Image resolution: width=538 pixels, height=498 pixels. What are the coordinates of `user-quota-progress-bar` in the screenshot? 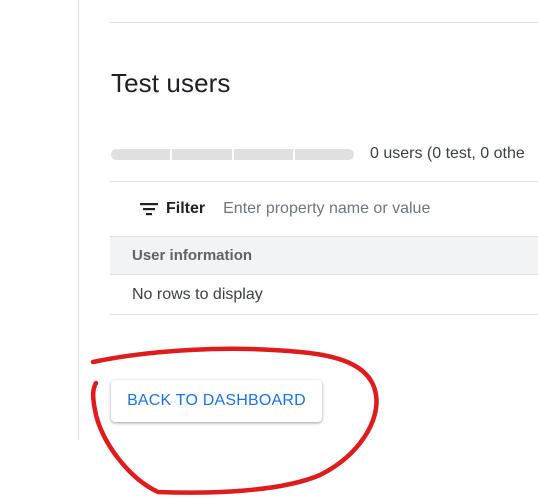 It's located at (232, 154).